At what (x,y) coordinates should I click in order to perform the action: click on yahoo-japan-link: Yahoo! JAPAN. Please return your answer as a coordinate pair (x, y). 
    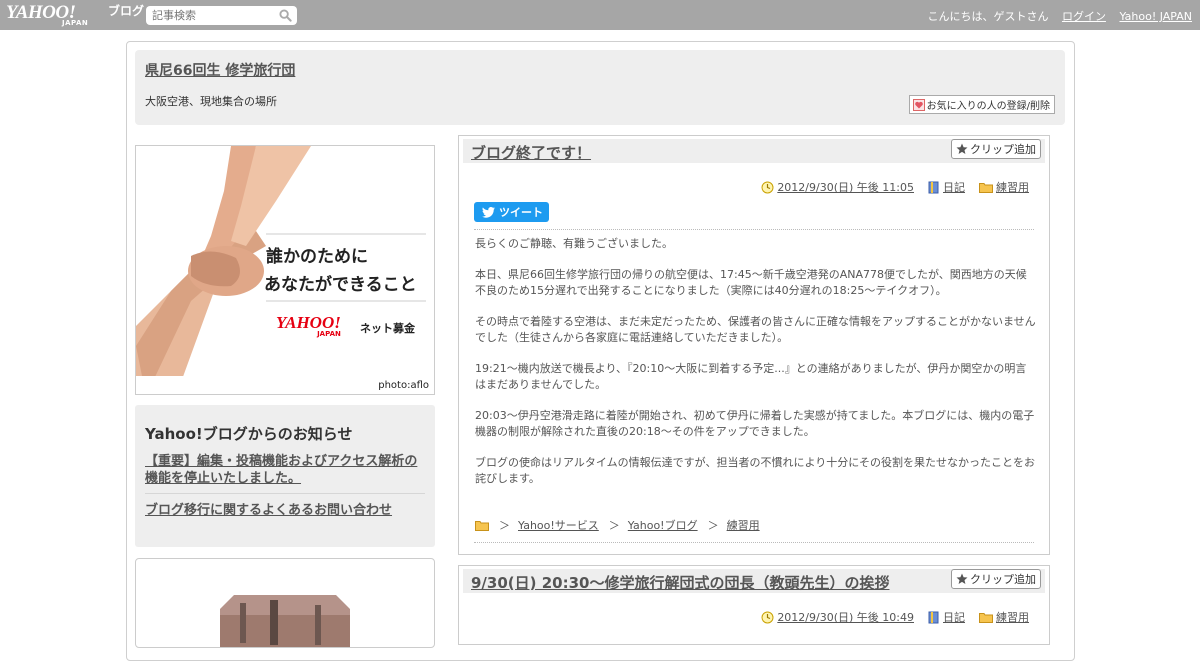
    Looking at the image, I should click on (1155, 16).